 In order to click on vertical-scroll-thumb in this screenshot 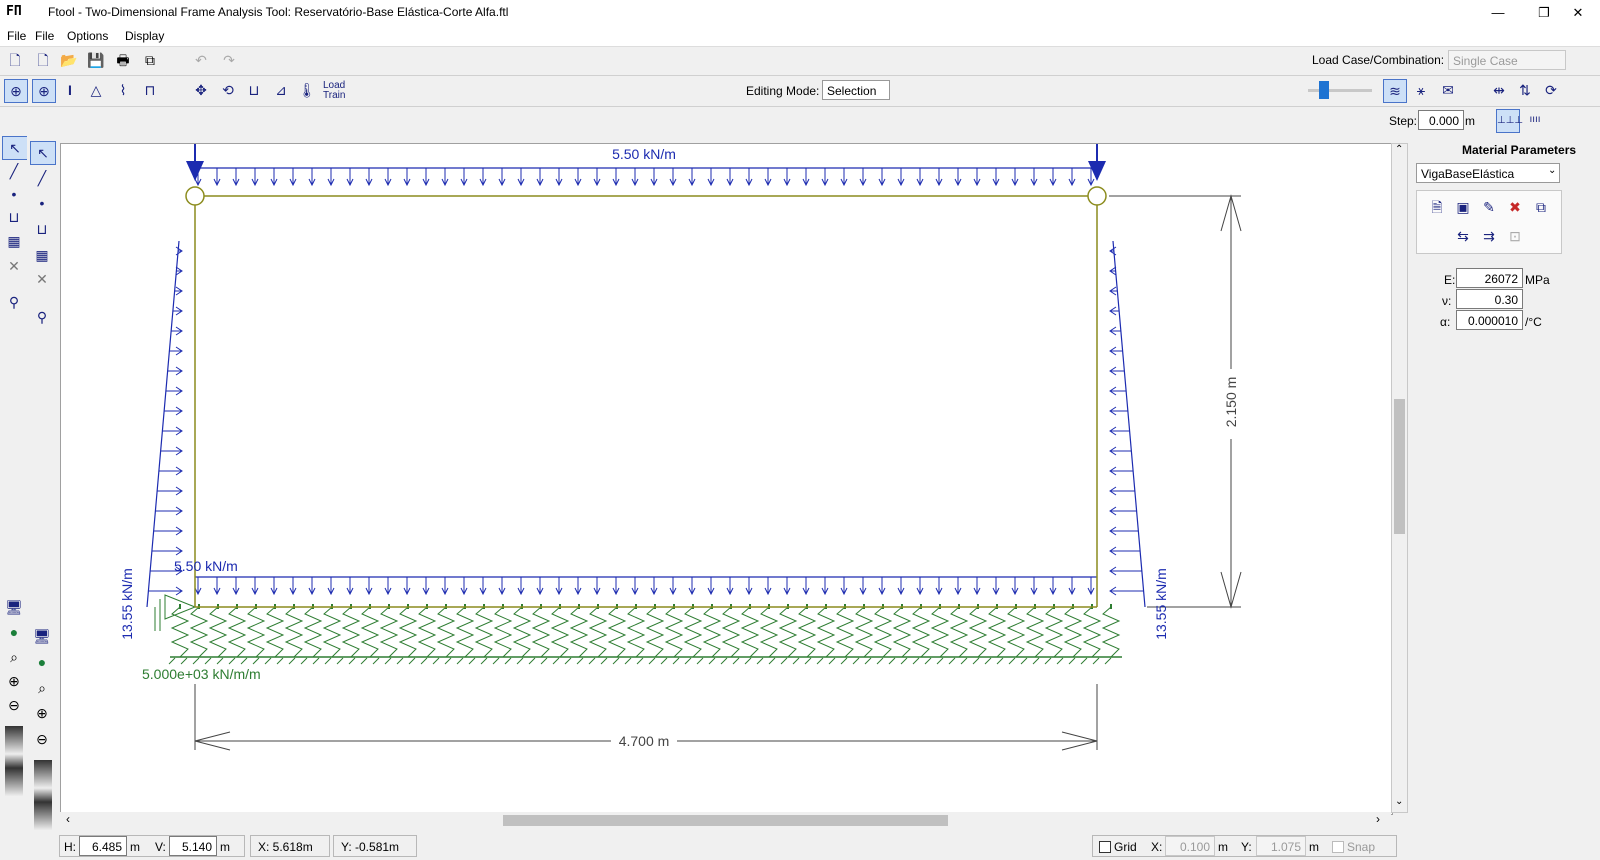, I will do `click(1399, 466)`.